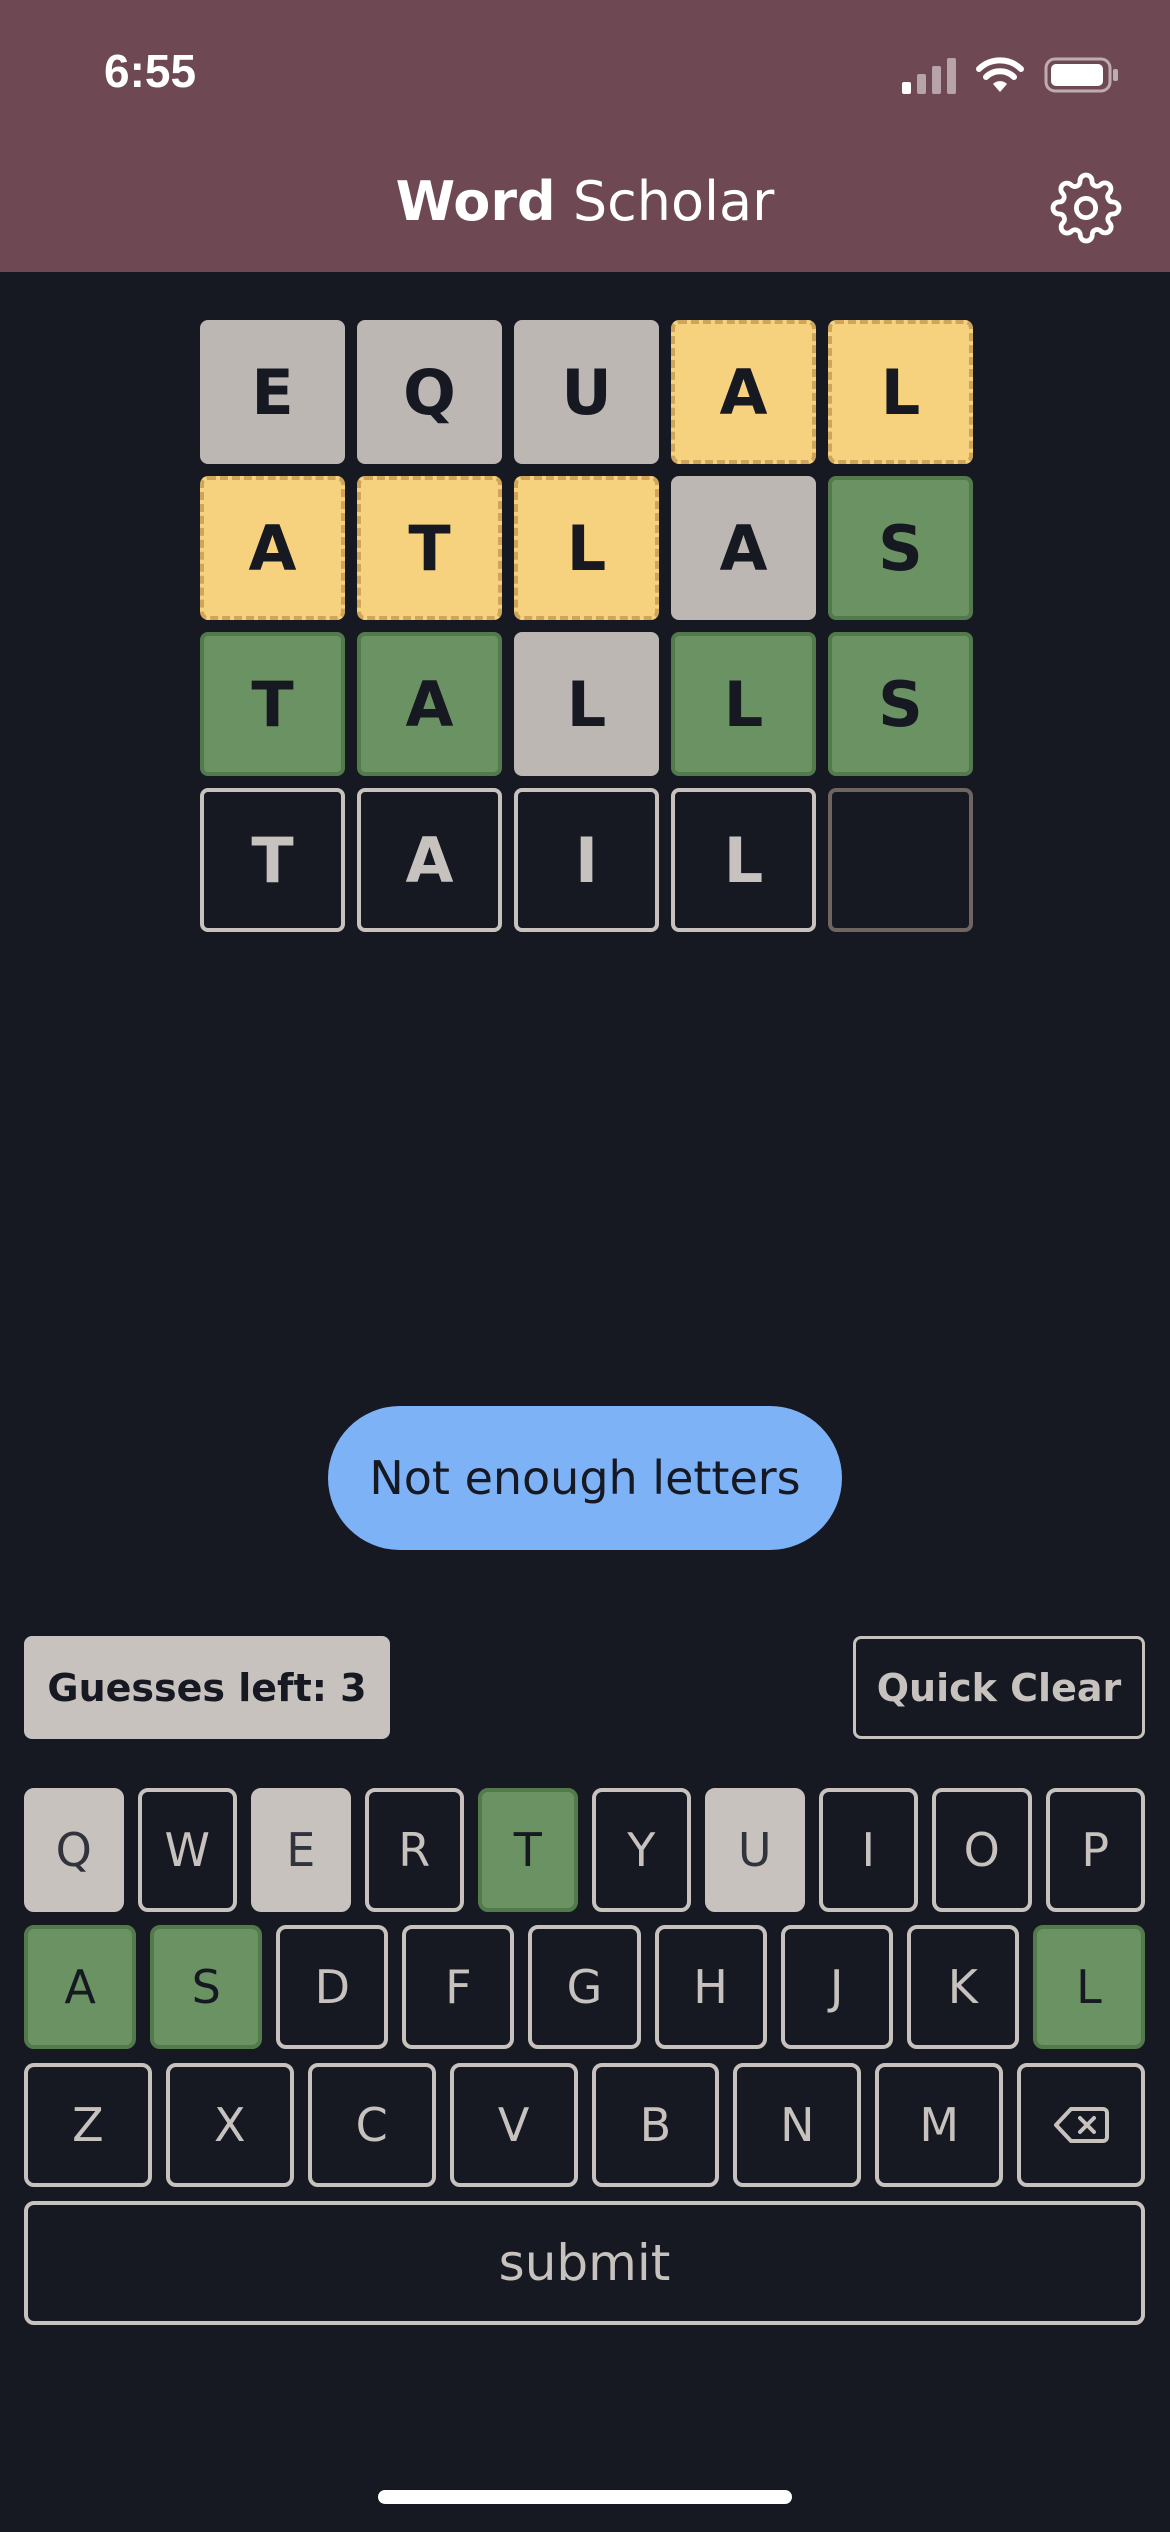 This screenshot has width=1170, height=2532. I want to click on key-h: H, so click(710, 1987).